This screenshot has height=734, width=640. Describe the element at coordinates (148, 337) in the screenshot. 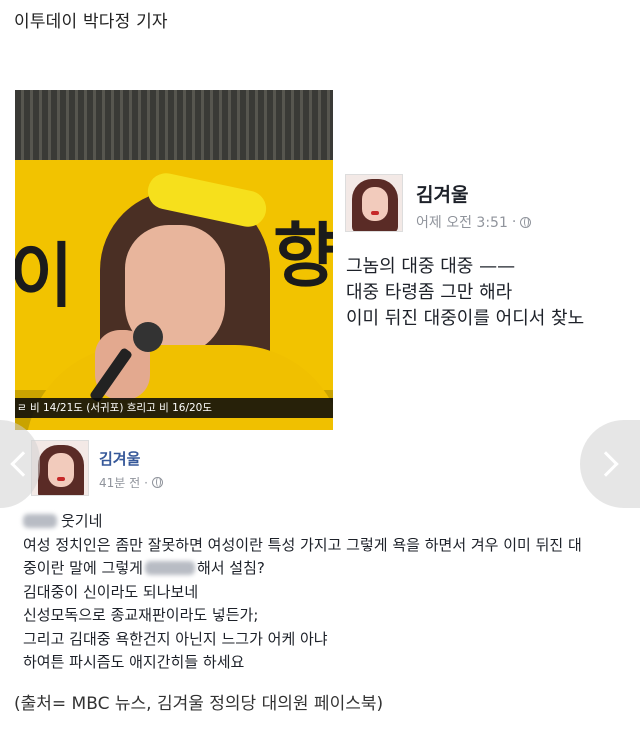

I see `microphone-icon` at that location.